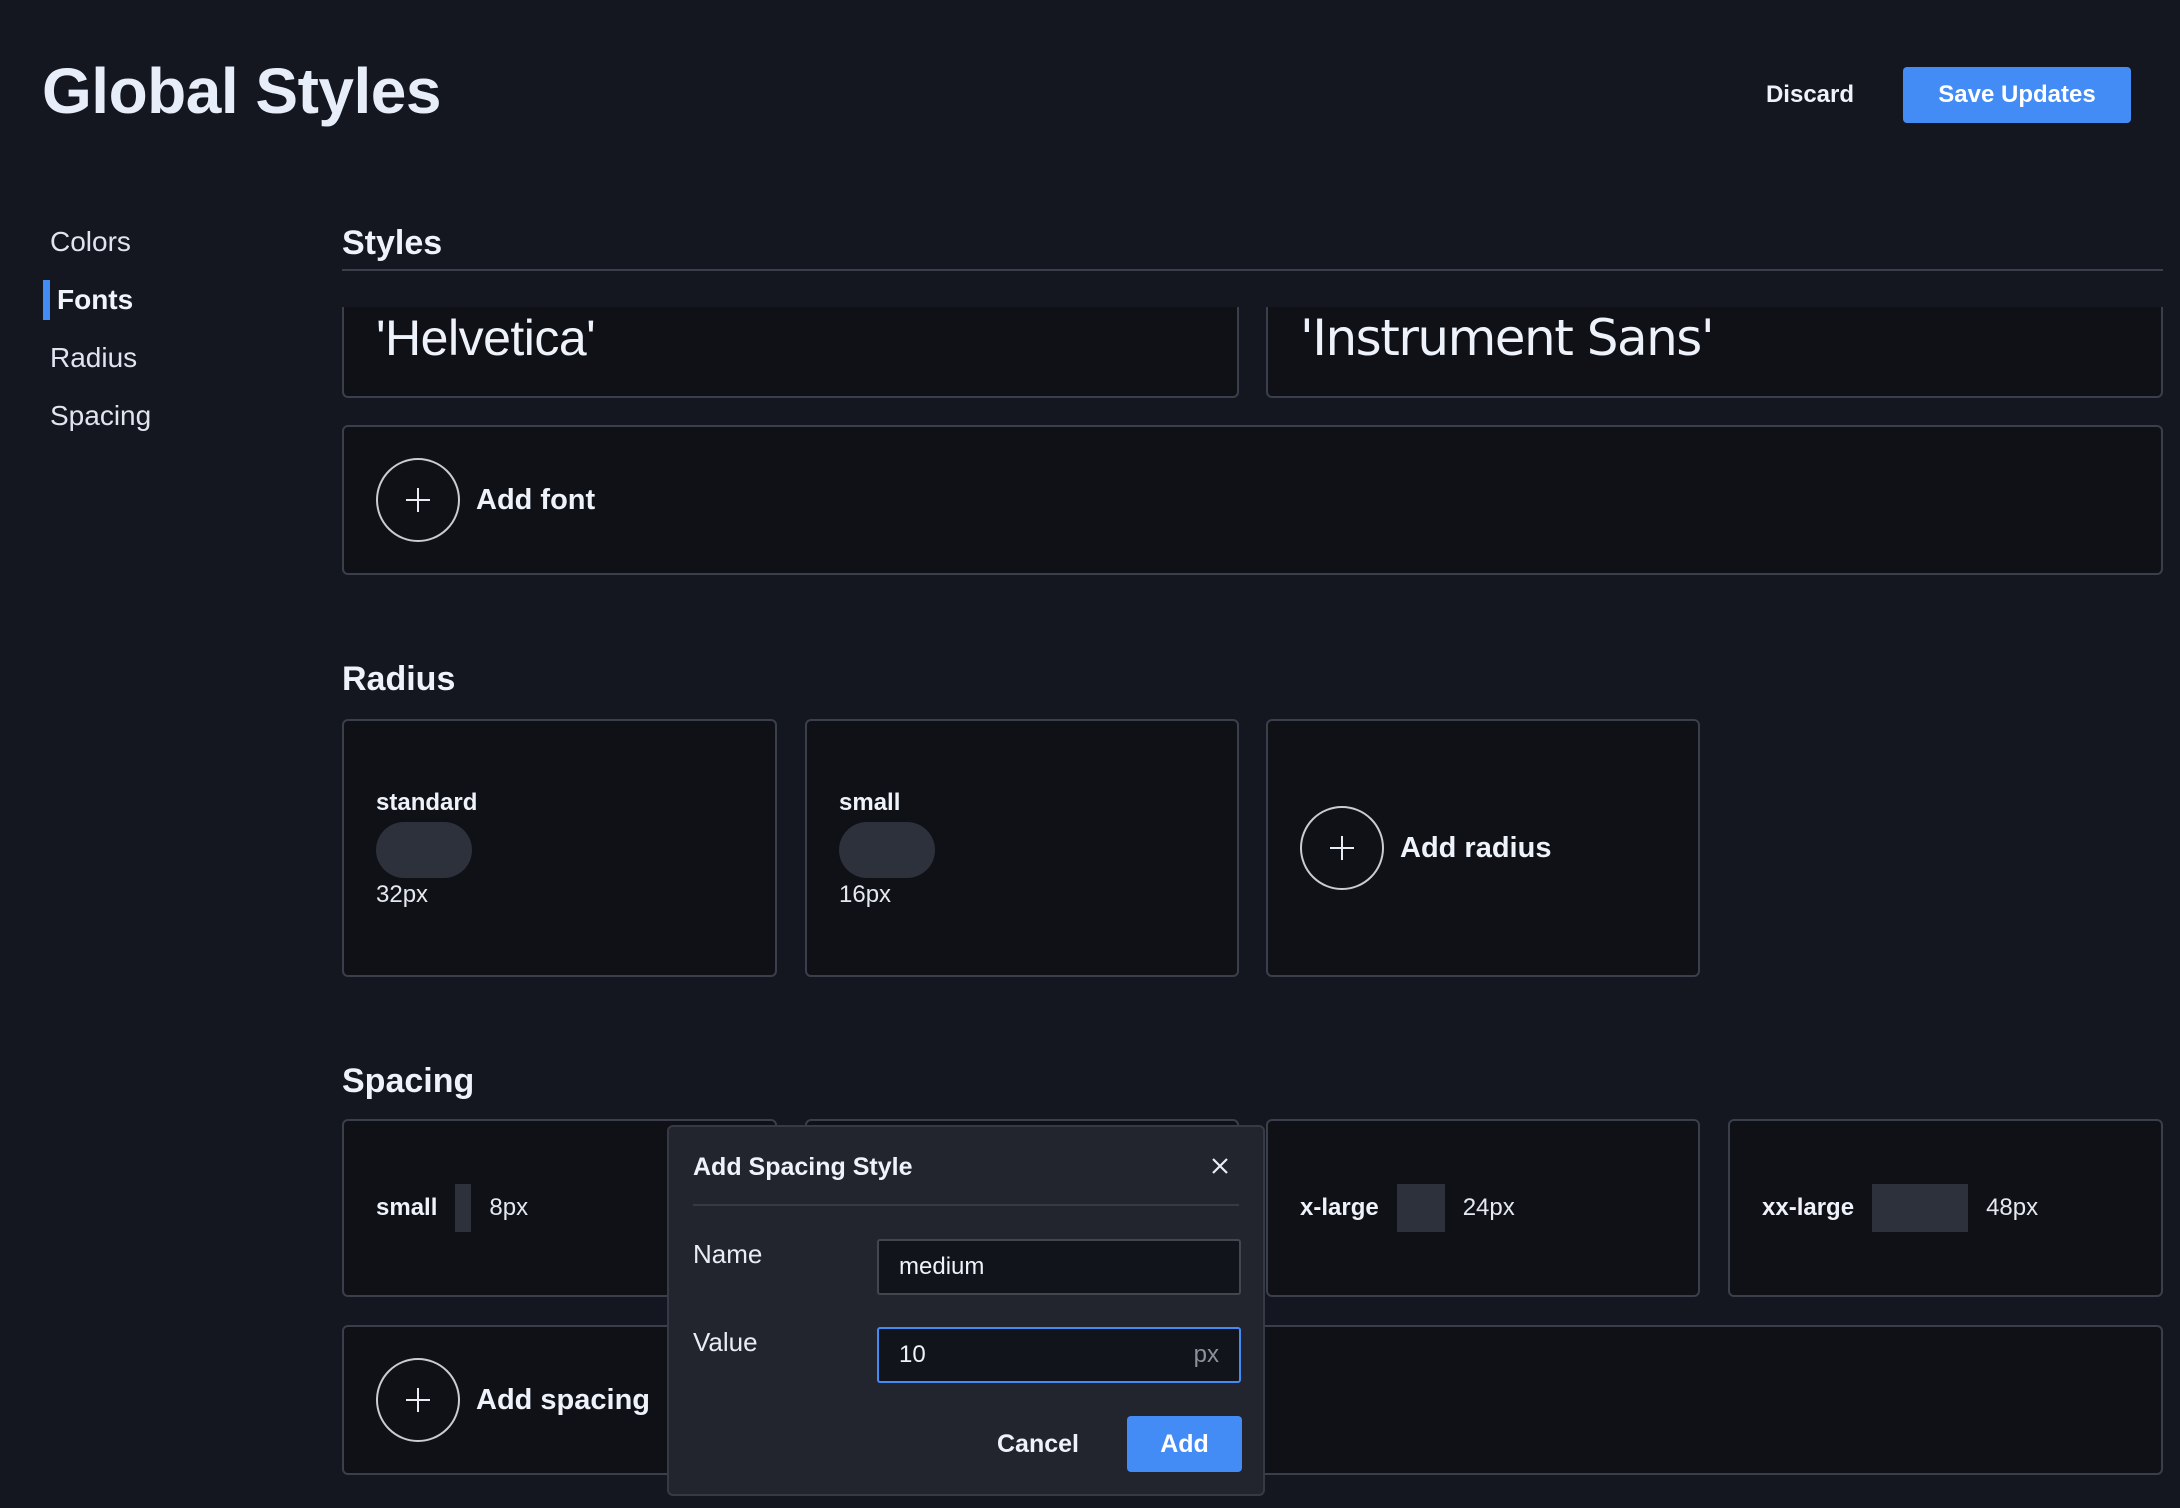 The height and width of the screenshot is (1508, 2180). What do you see at coordinates (790, 352) in the screenshot?
I see `font-card-helvetica: 'Helvetica'` at bounding box center [790, 352].